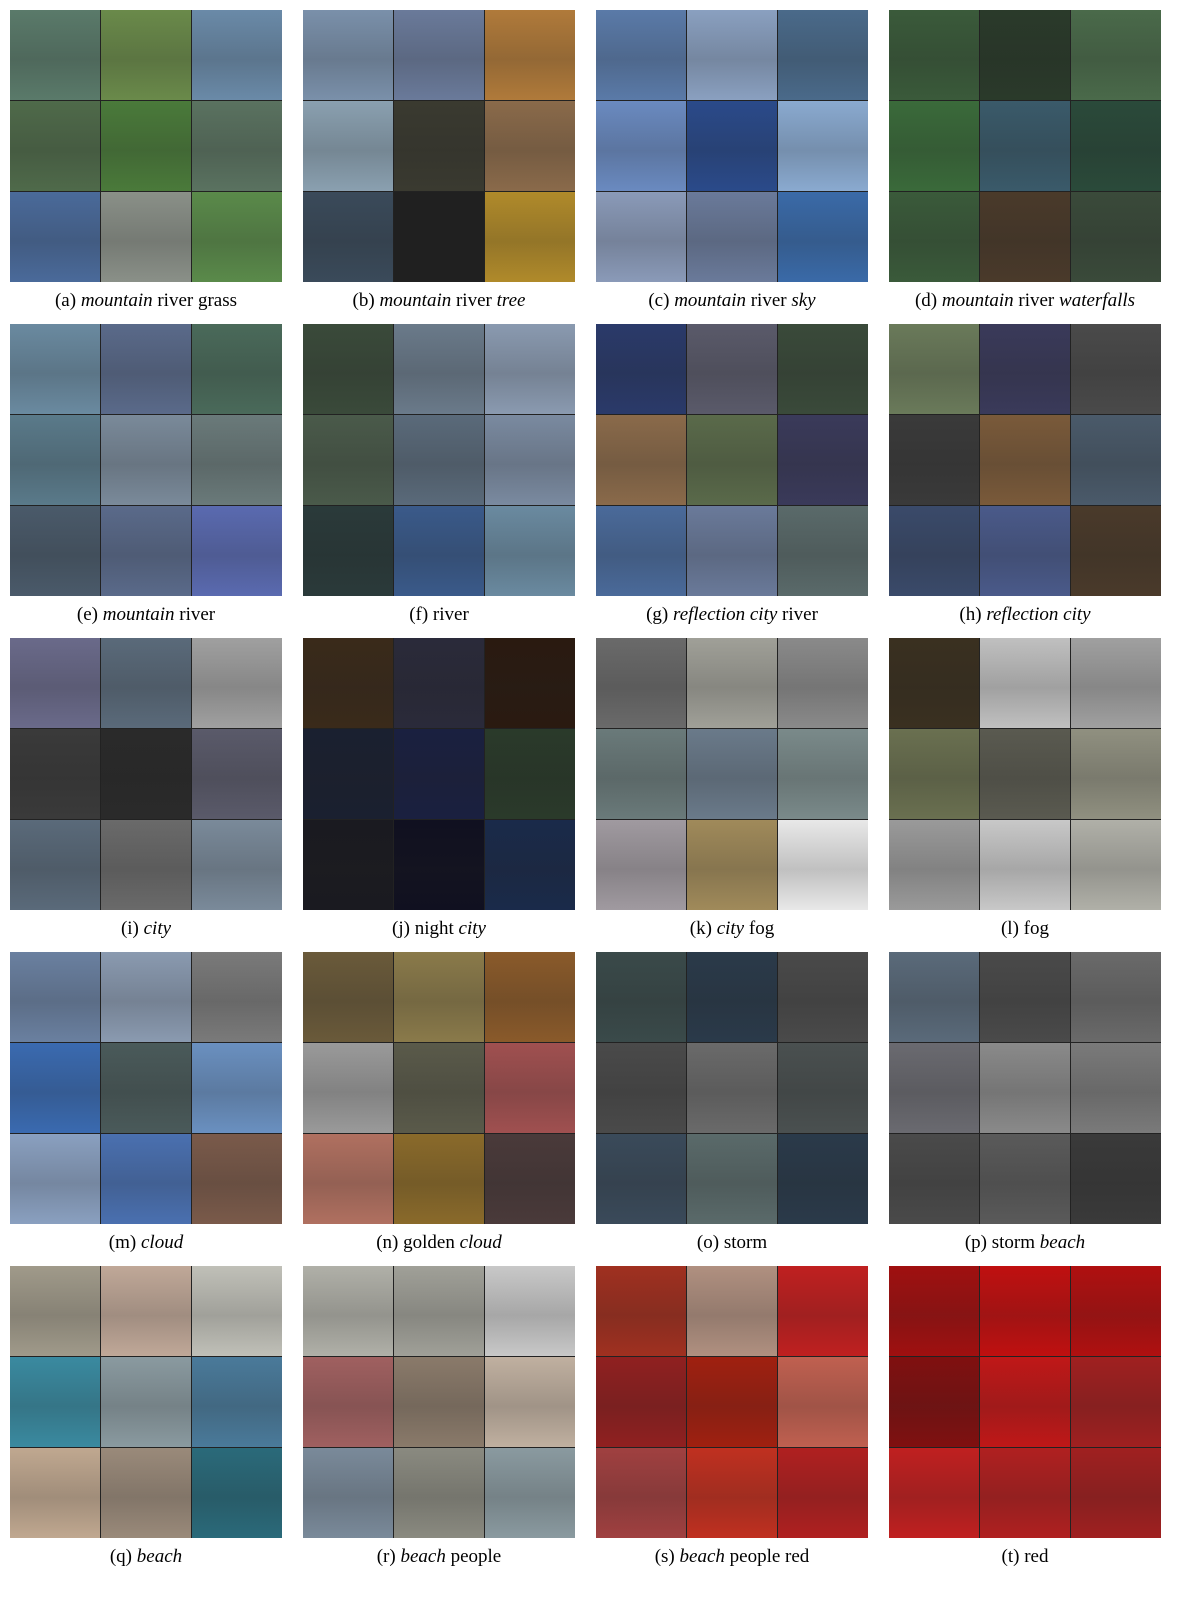 This screenshot has width=1183, height=1612. I want to click on panel-caption: (o) storm, so click(732, 1243).